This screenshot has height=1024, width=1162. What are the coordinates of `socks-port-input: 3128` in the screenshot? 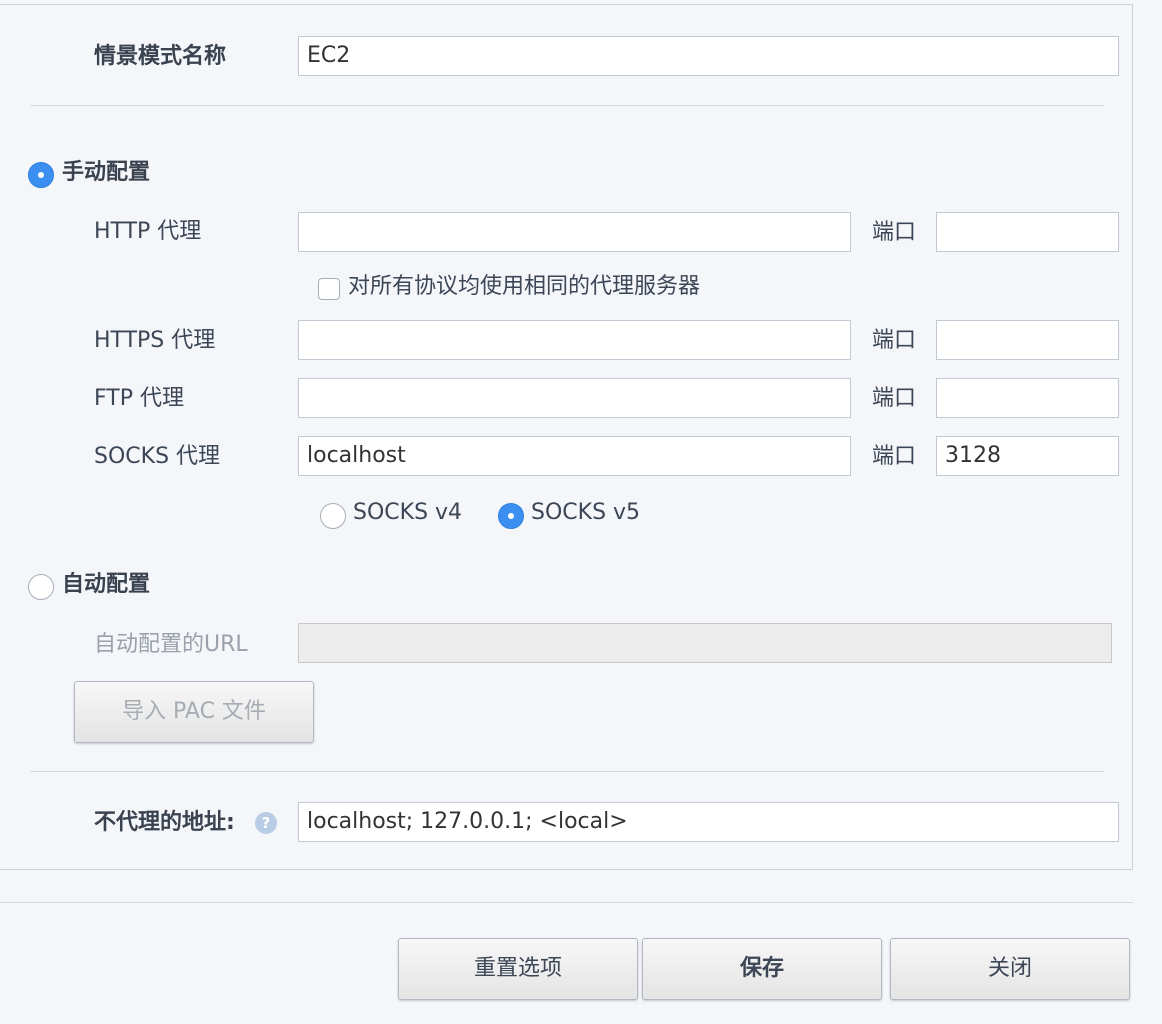 It's located at (1027, 456).